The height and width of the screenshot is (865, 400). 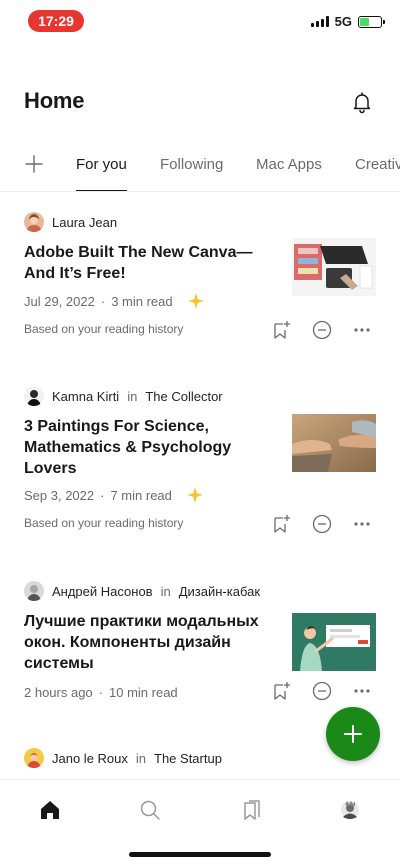 I want to click on article-meta: 2 hours ago · 10 min read, so click(x=101, y=692).